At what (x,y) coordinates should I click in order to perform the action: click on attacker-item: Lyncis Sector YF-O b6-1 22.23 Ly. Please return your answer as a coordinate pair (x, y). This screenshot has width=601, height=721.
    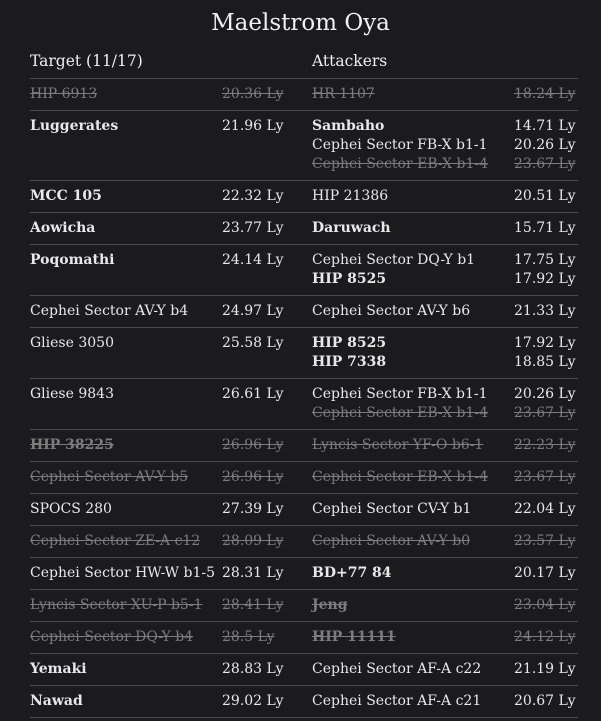
    Looking at the image, I should click on (445, 445).